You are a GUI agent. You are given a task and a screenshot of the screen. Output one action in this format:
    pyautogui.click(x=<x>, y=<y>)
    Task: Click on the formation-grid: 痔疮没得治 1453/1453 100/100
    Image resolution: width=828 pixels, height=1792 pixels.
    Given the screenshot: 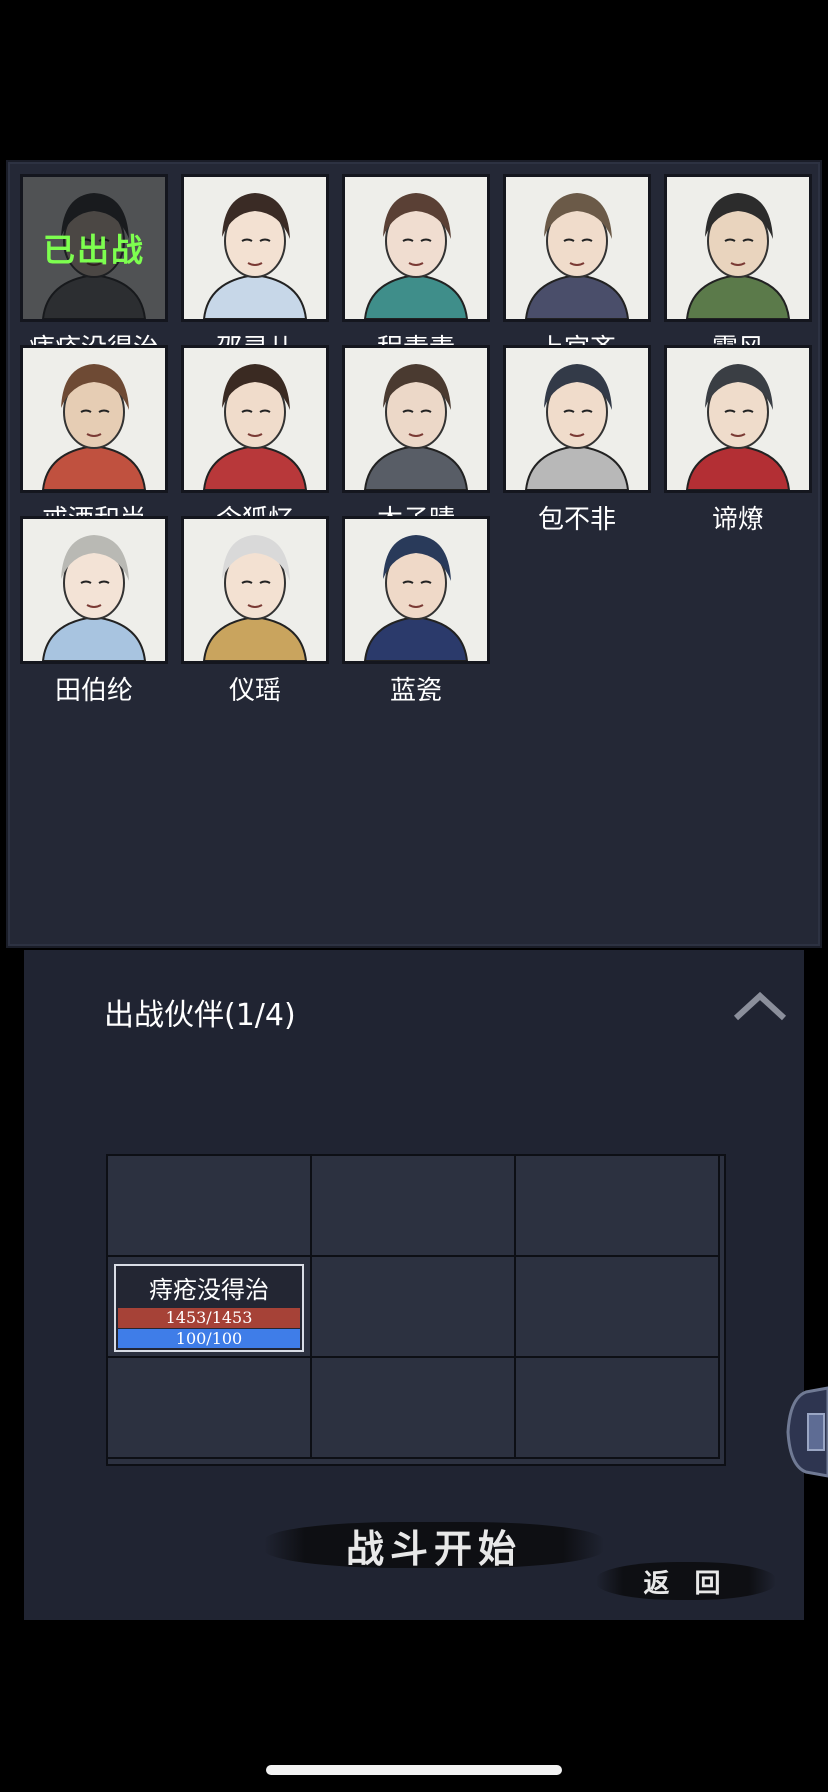 What is the action you would take?
    pyautogui.click(x=416, y=1310)
    